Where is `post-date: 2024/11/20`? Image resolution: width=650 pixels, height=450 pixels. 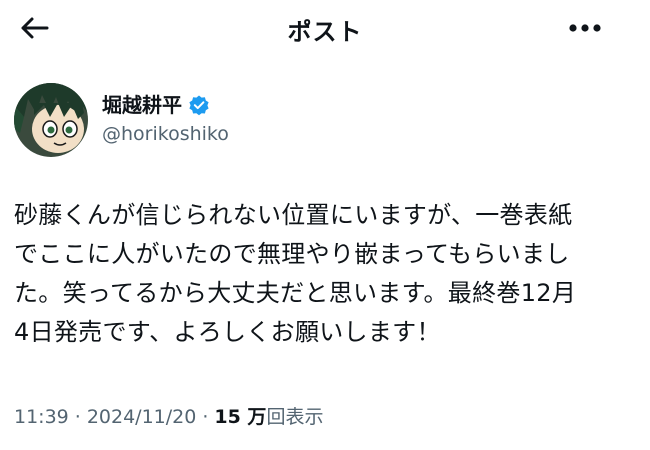
post-date: 2024/11/20 is located at coordinates (142, 417).